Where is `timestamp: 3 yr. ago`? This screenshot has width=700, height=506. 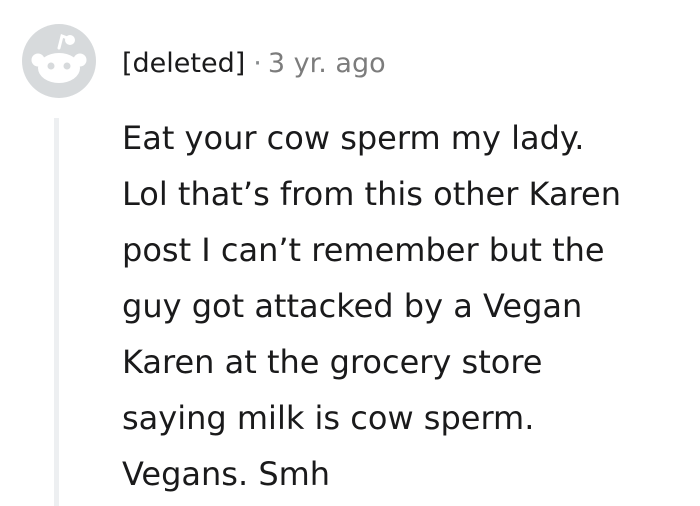 timestamp: 3 yr. ago is located at coordinates (327, 63).